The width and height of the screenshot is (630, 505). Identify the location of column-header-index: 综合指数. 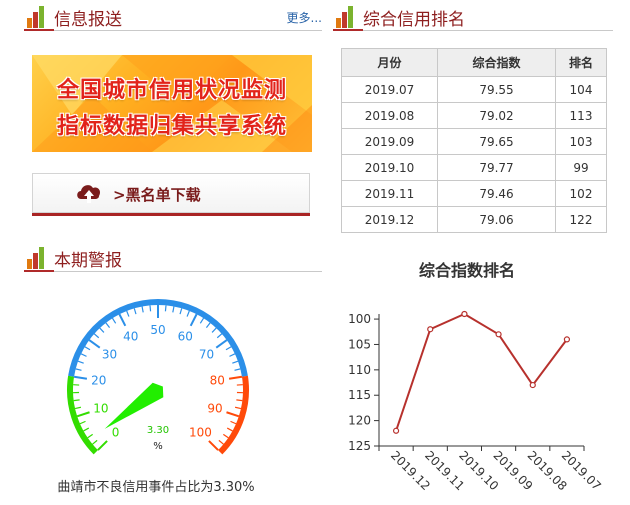
(496, 62).